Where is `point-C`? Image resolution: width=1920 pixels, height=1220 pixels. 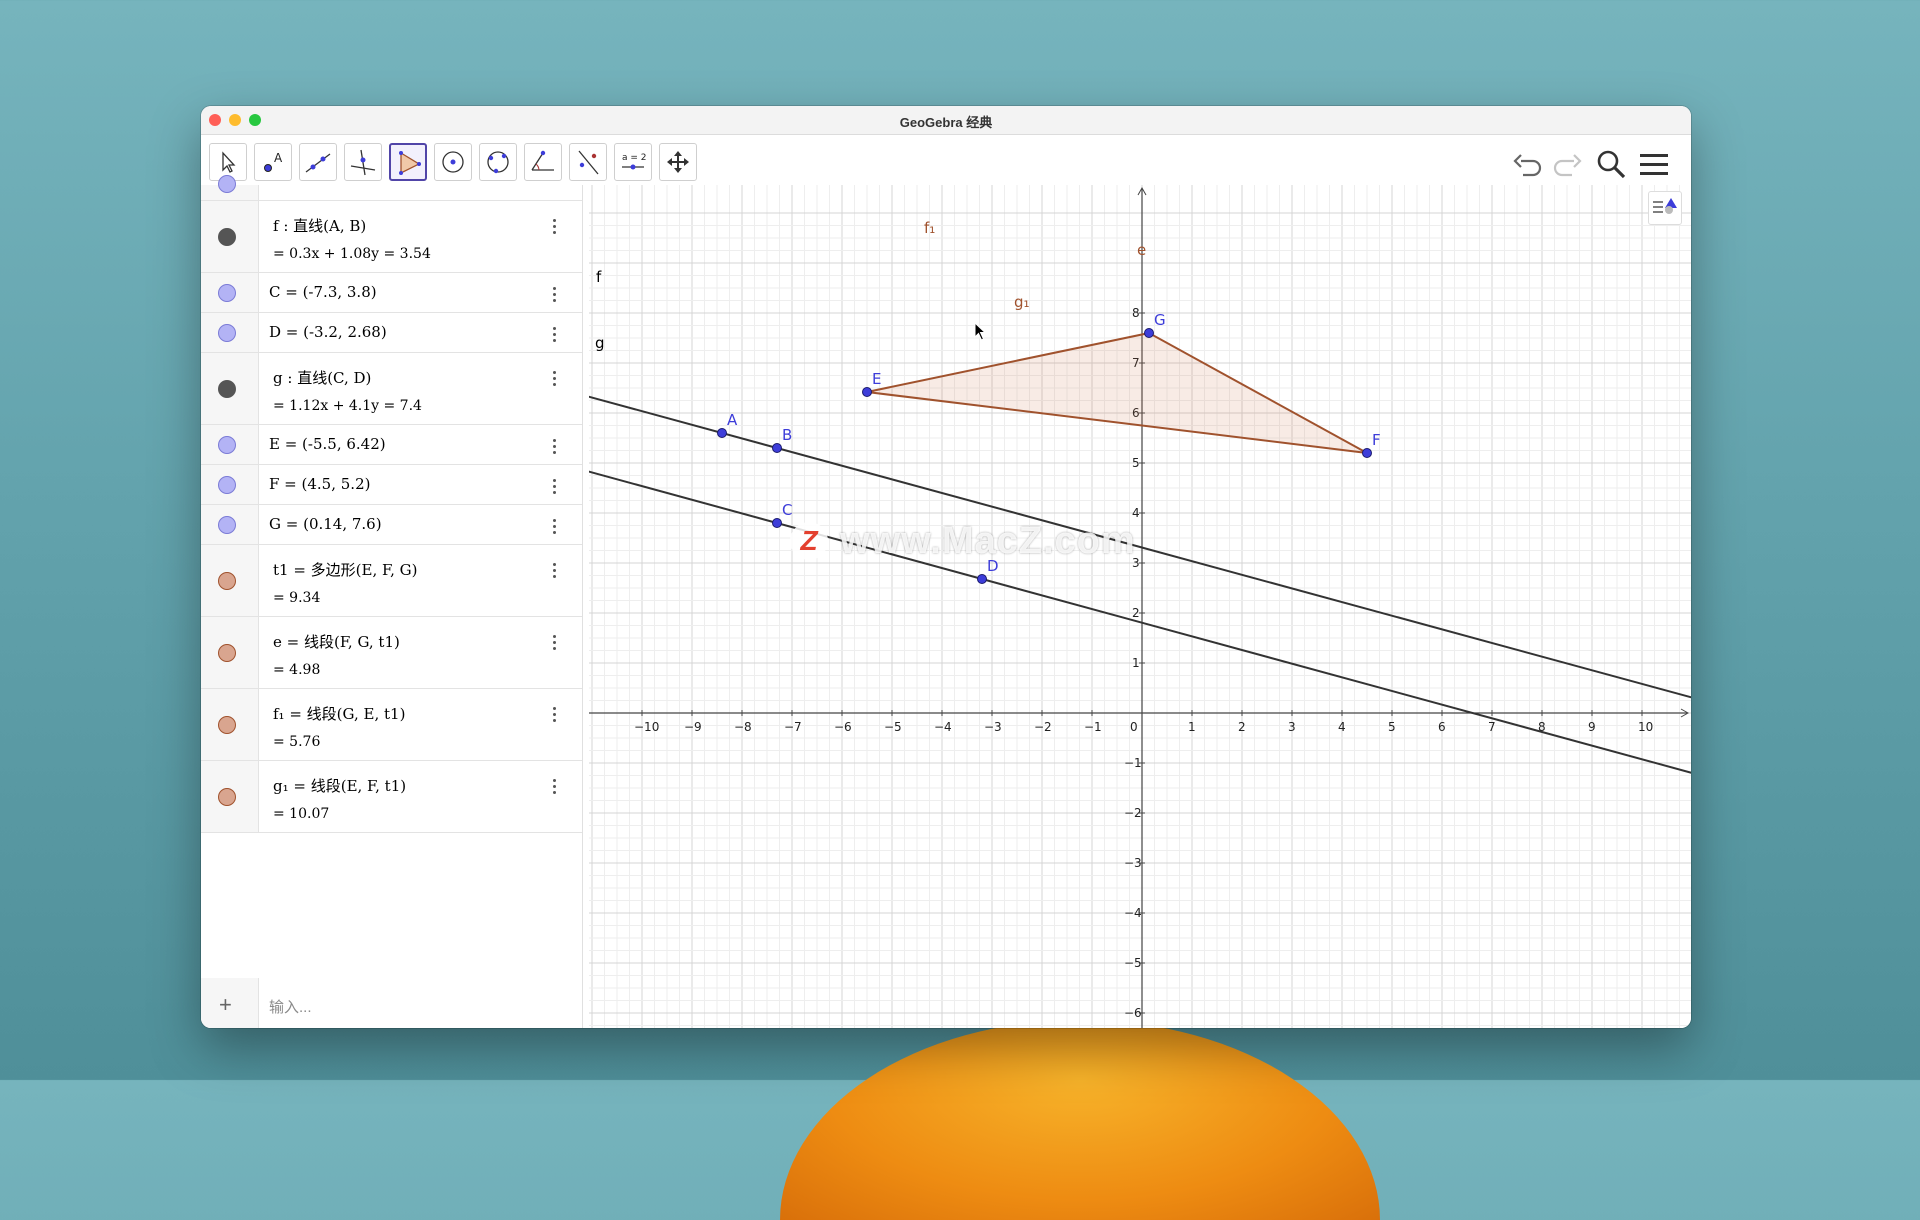
point-C is located at coordinates (777, 523).